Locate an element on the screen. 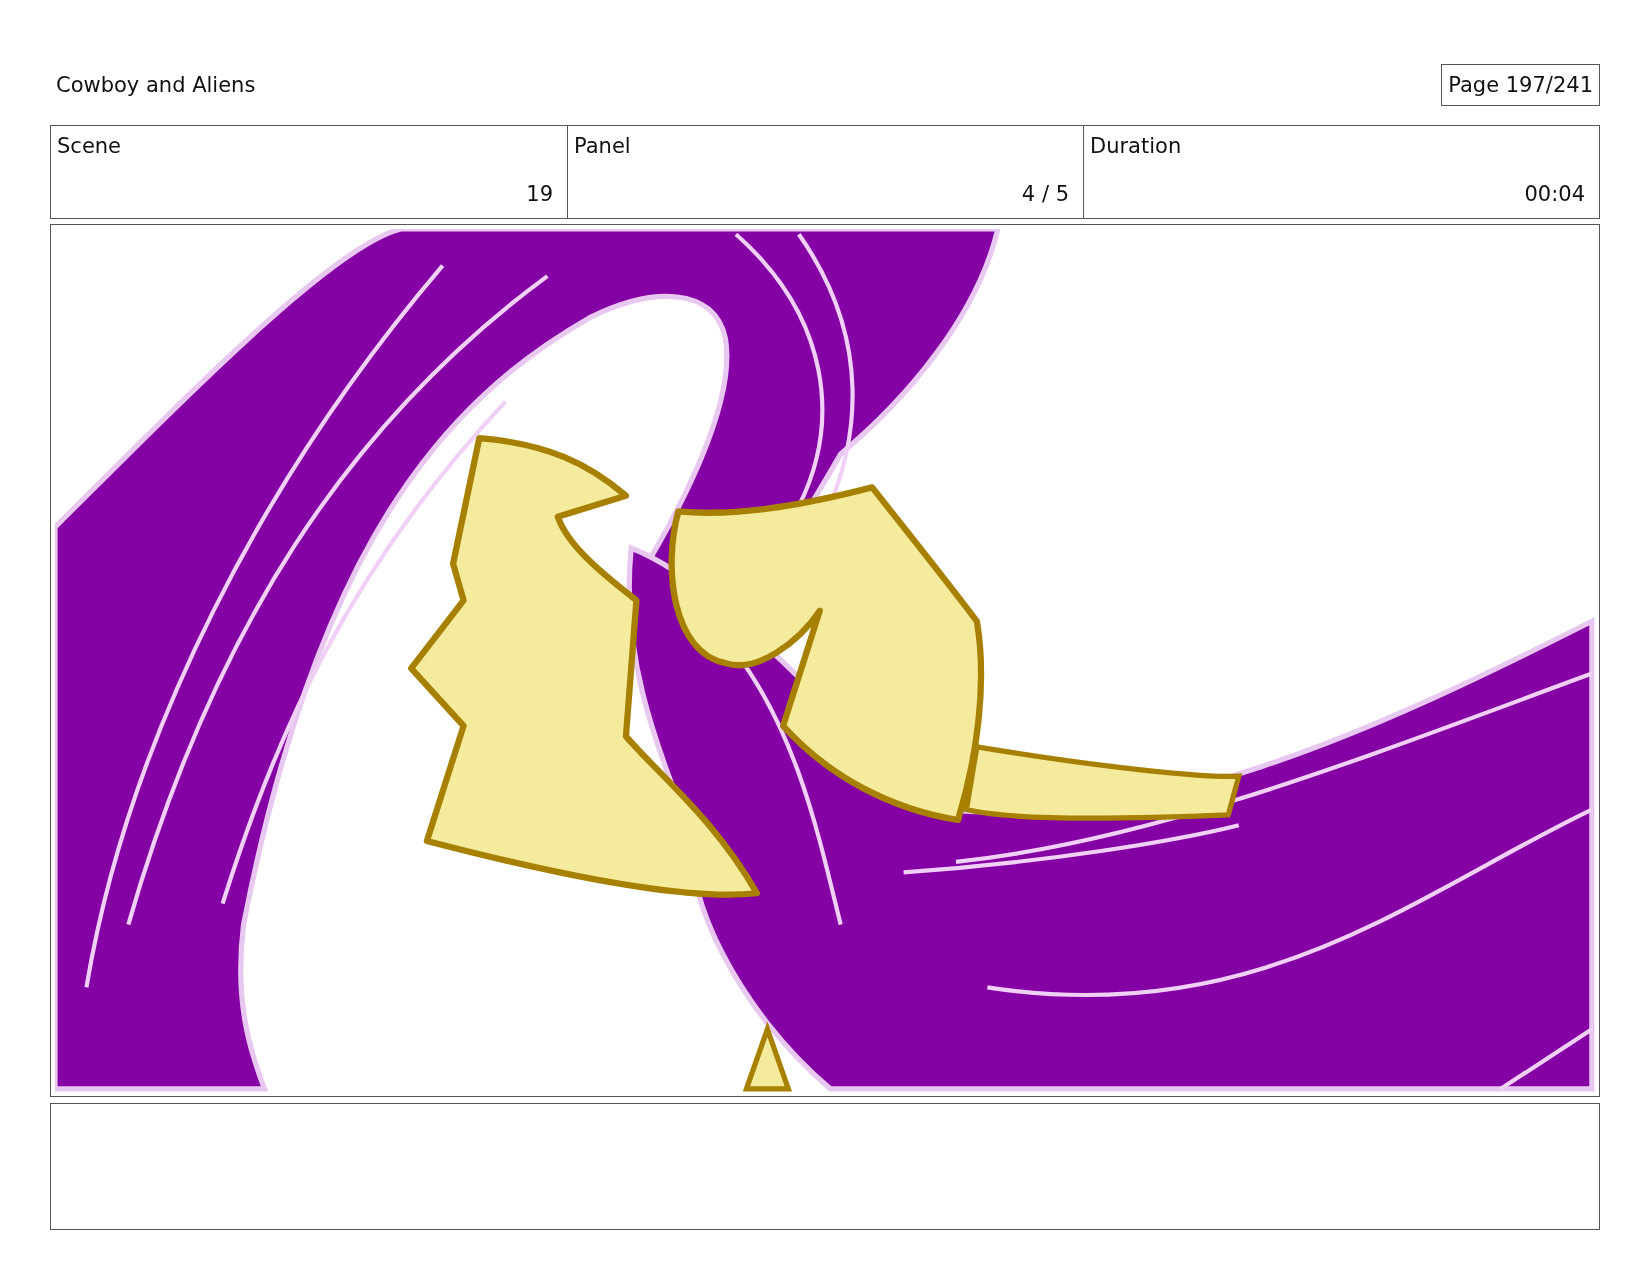  page-number: Page 197/241 is located at coordinates (1520, 85).